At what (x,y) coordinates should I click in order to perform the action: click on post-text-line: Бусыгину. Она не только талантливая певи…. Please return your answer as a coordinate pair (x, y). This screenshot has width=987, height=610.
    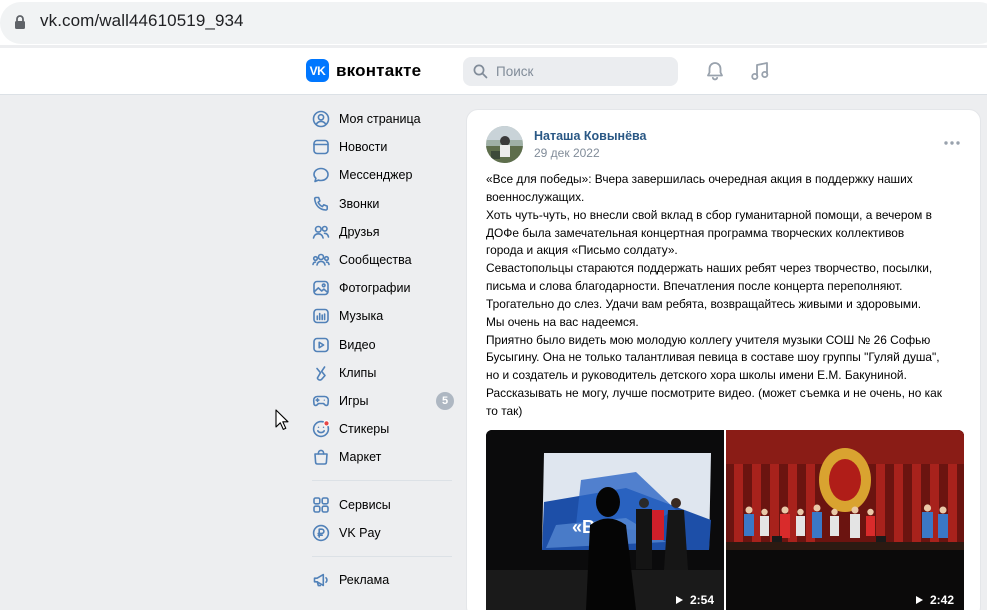
    Looking at the image, I should click on (713, 357).